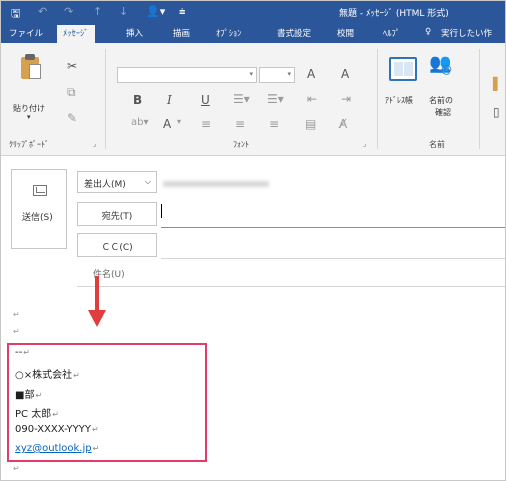 The width and height of the screenshot is (506, 481). Describe the element at coordinates (76, 34) in the screenshot. I see `tab-message: ﾒｯｾｰｼﾞ` at that location.